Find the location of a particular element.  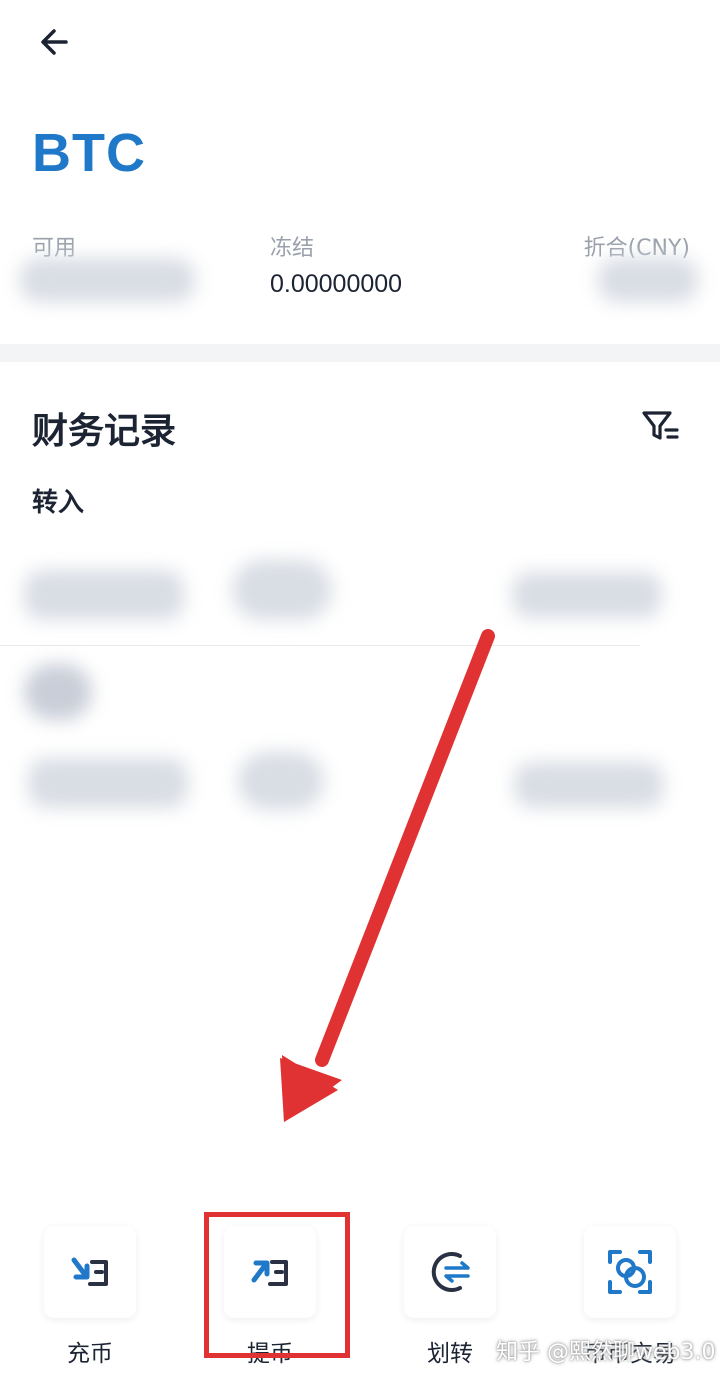

back-arrow-icon is located at coordinates (56, 42).